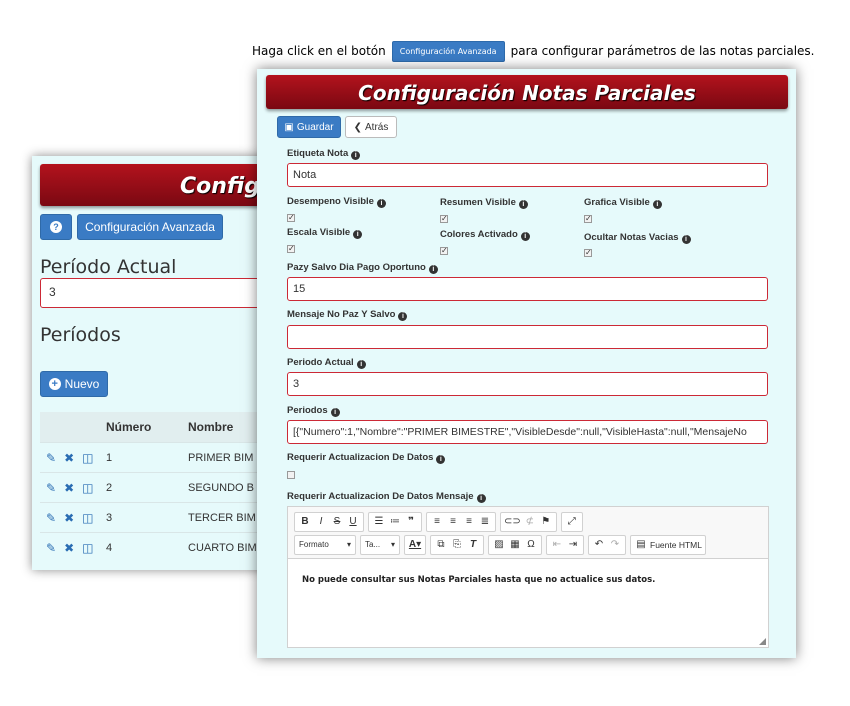  I want to click on col-numero-header: Número, so click(129, 427).